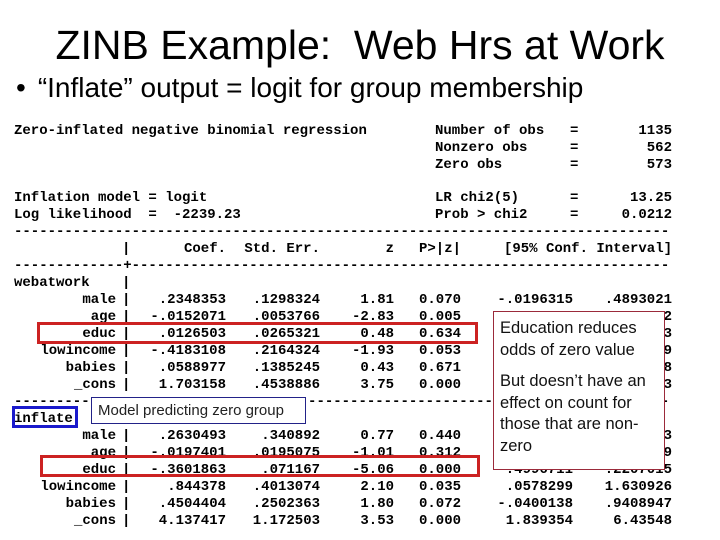 This screenshot has width=720, height=540. I want to click on header-coef: Coef., so click(204, 249).